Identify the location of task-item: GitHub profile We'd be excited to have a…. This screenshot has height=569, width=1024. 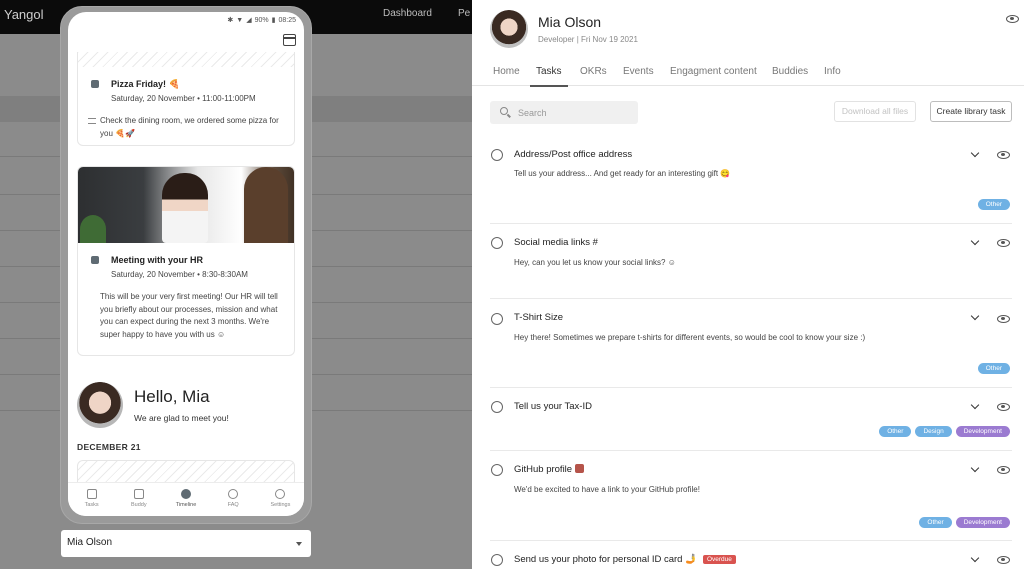
(751, 496).